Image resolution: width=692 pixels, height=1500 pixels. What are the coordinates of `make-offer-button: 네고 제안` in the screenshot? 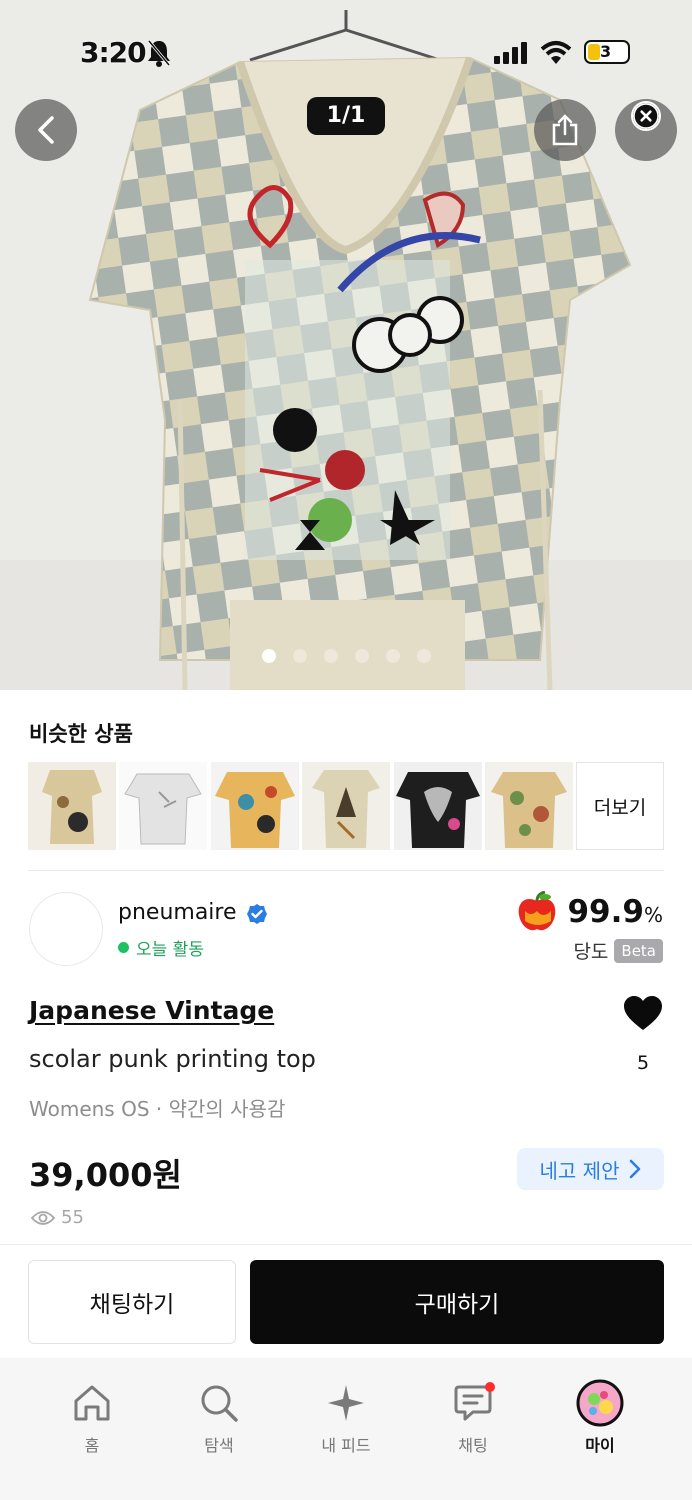 It's located at (590, 1169).